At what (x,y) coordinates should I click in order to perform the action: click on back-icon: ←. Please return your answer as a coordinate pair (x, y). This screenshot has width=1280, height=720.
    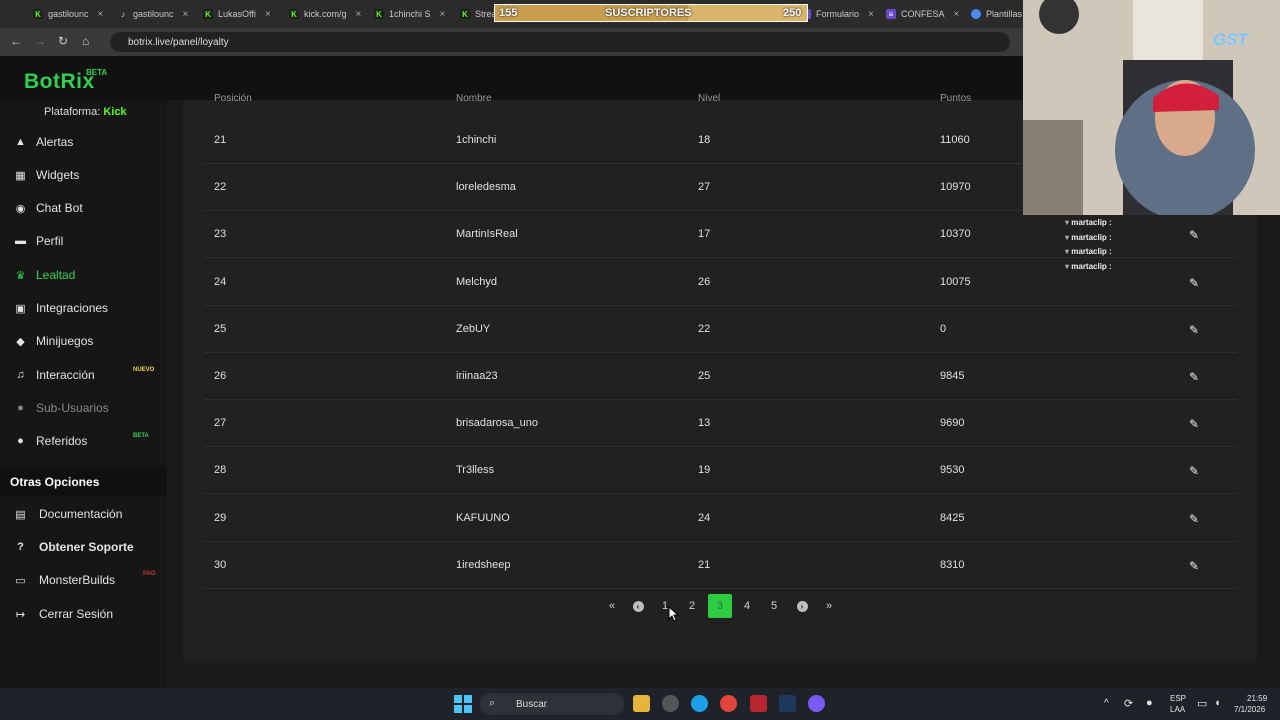
    Looking at the image, I should click on (16, 41).